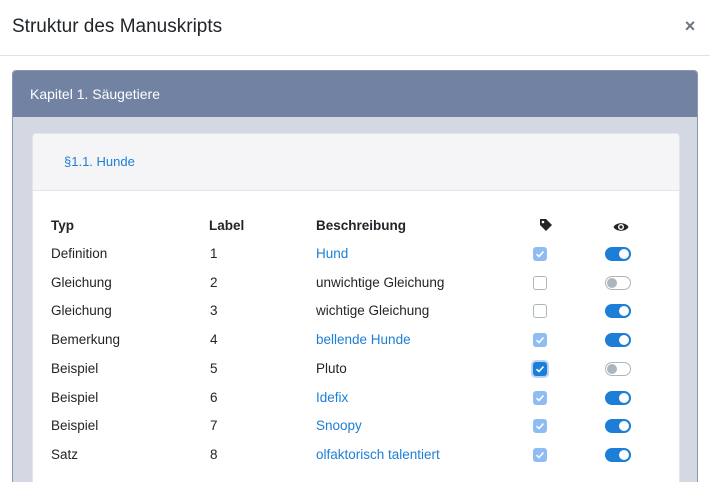 The height and width of the screenshot is (482, 710). I want to click on row-label: 4, so click(214, 340).